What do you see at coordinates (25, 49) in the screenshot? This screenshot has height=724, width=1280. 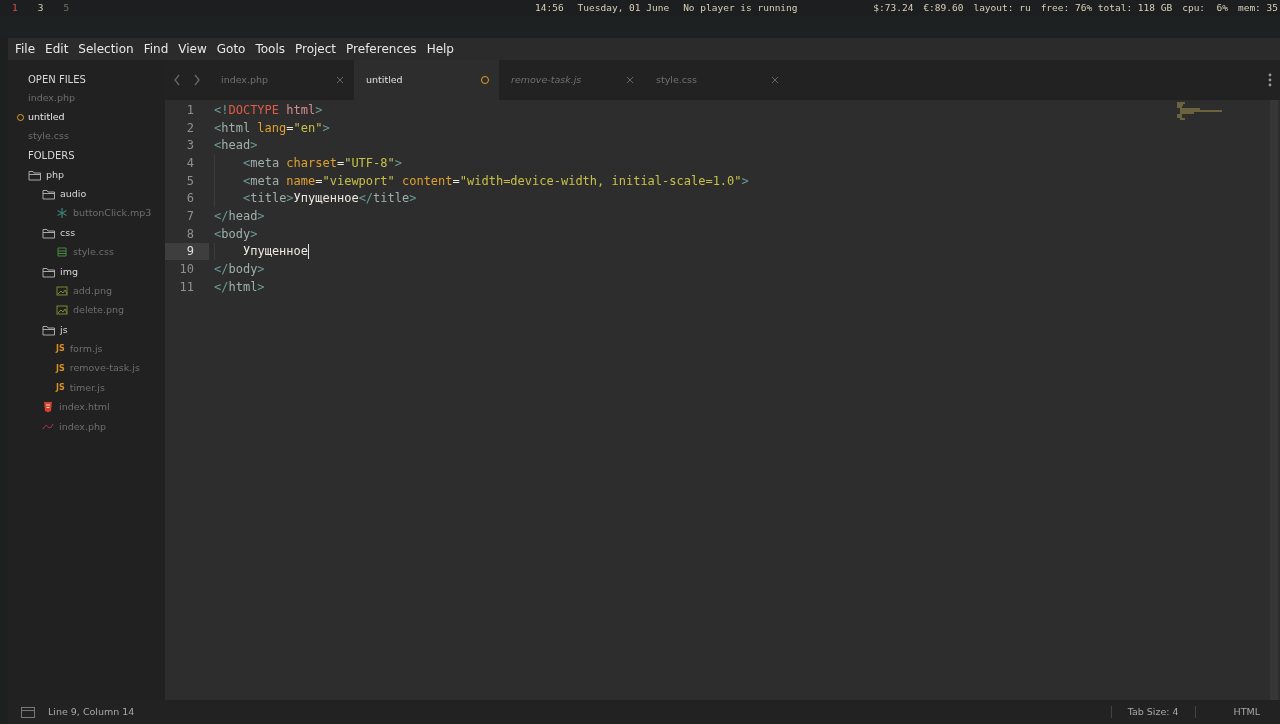 I see `menu-item: File` at bounding box center [25, 49].